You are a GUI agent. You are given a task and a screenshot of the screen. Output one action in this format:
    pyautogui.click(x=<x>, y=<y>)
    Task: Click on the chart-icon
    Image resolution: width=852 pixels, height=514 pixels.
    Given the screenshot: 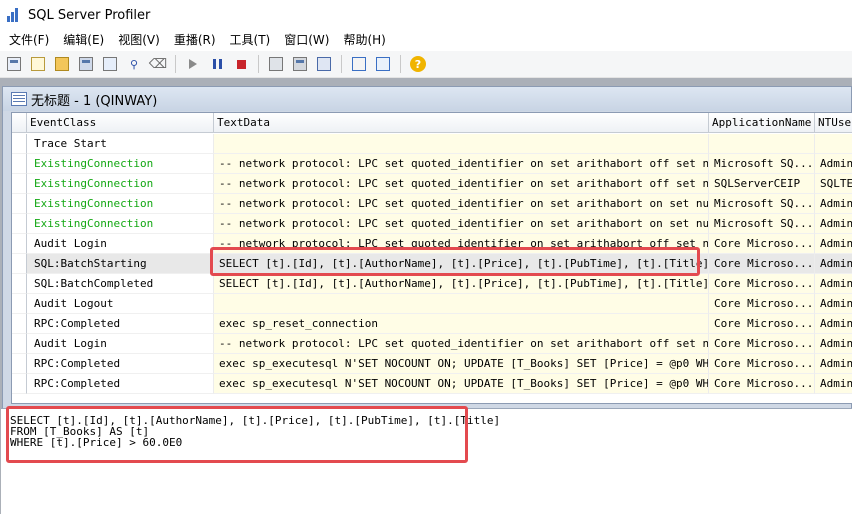 What is the action you would take?
    pyautogui.click(x=383, y=64)
    